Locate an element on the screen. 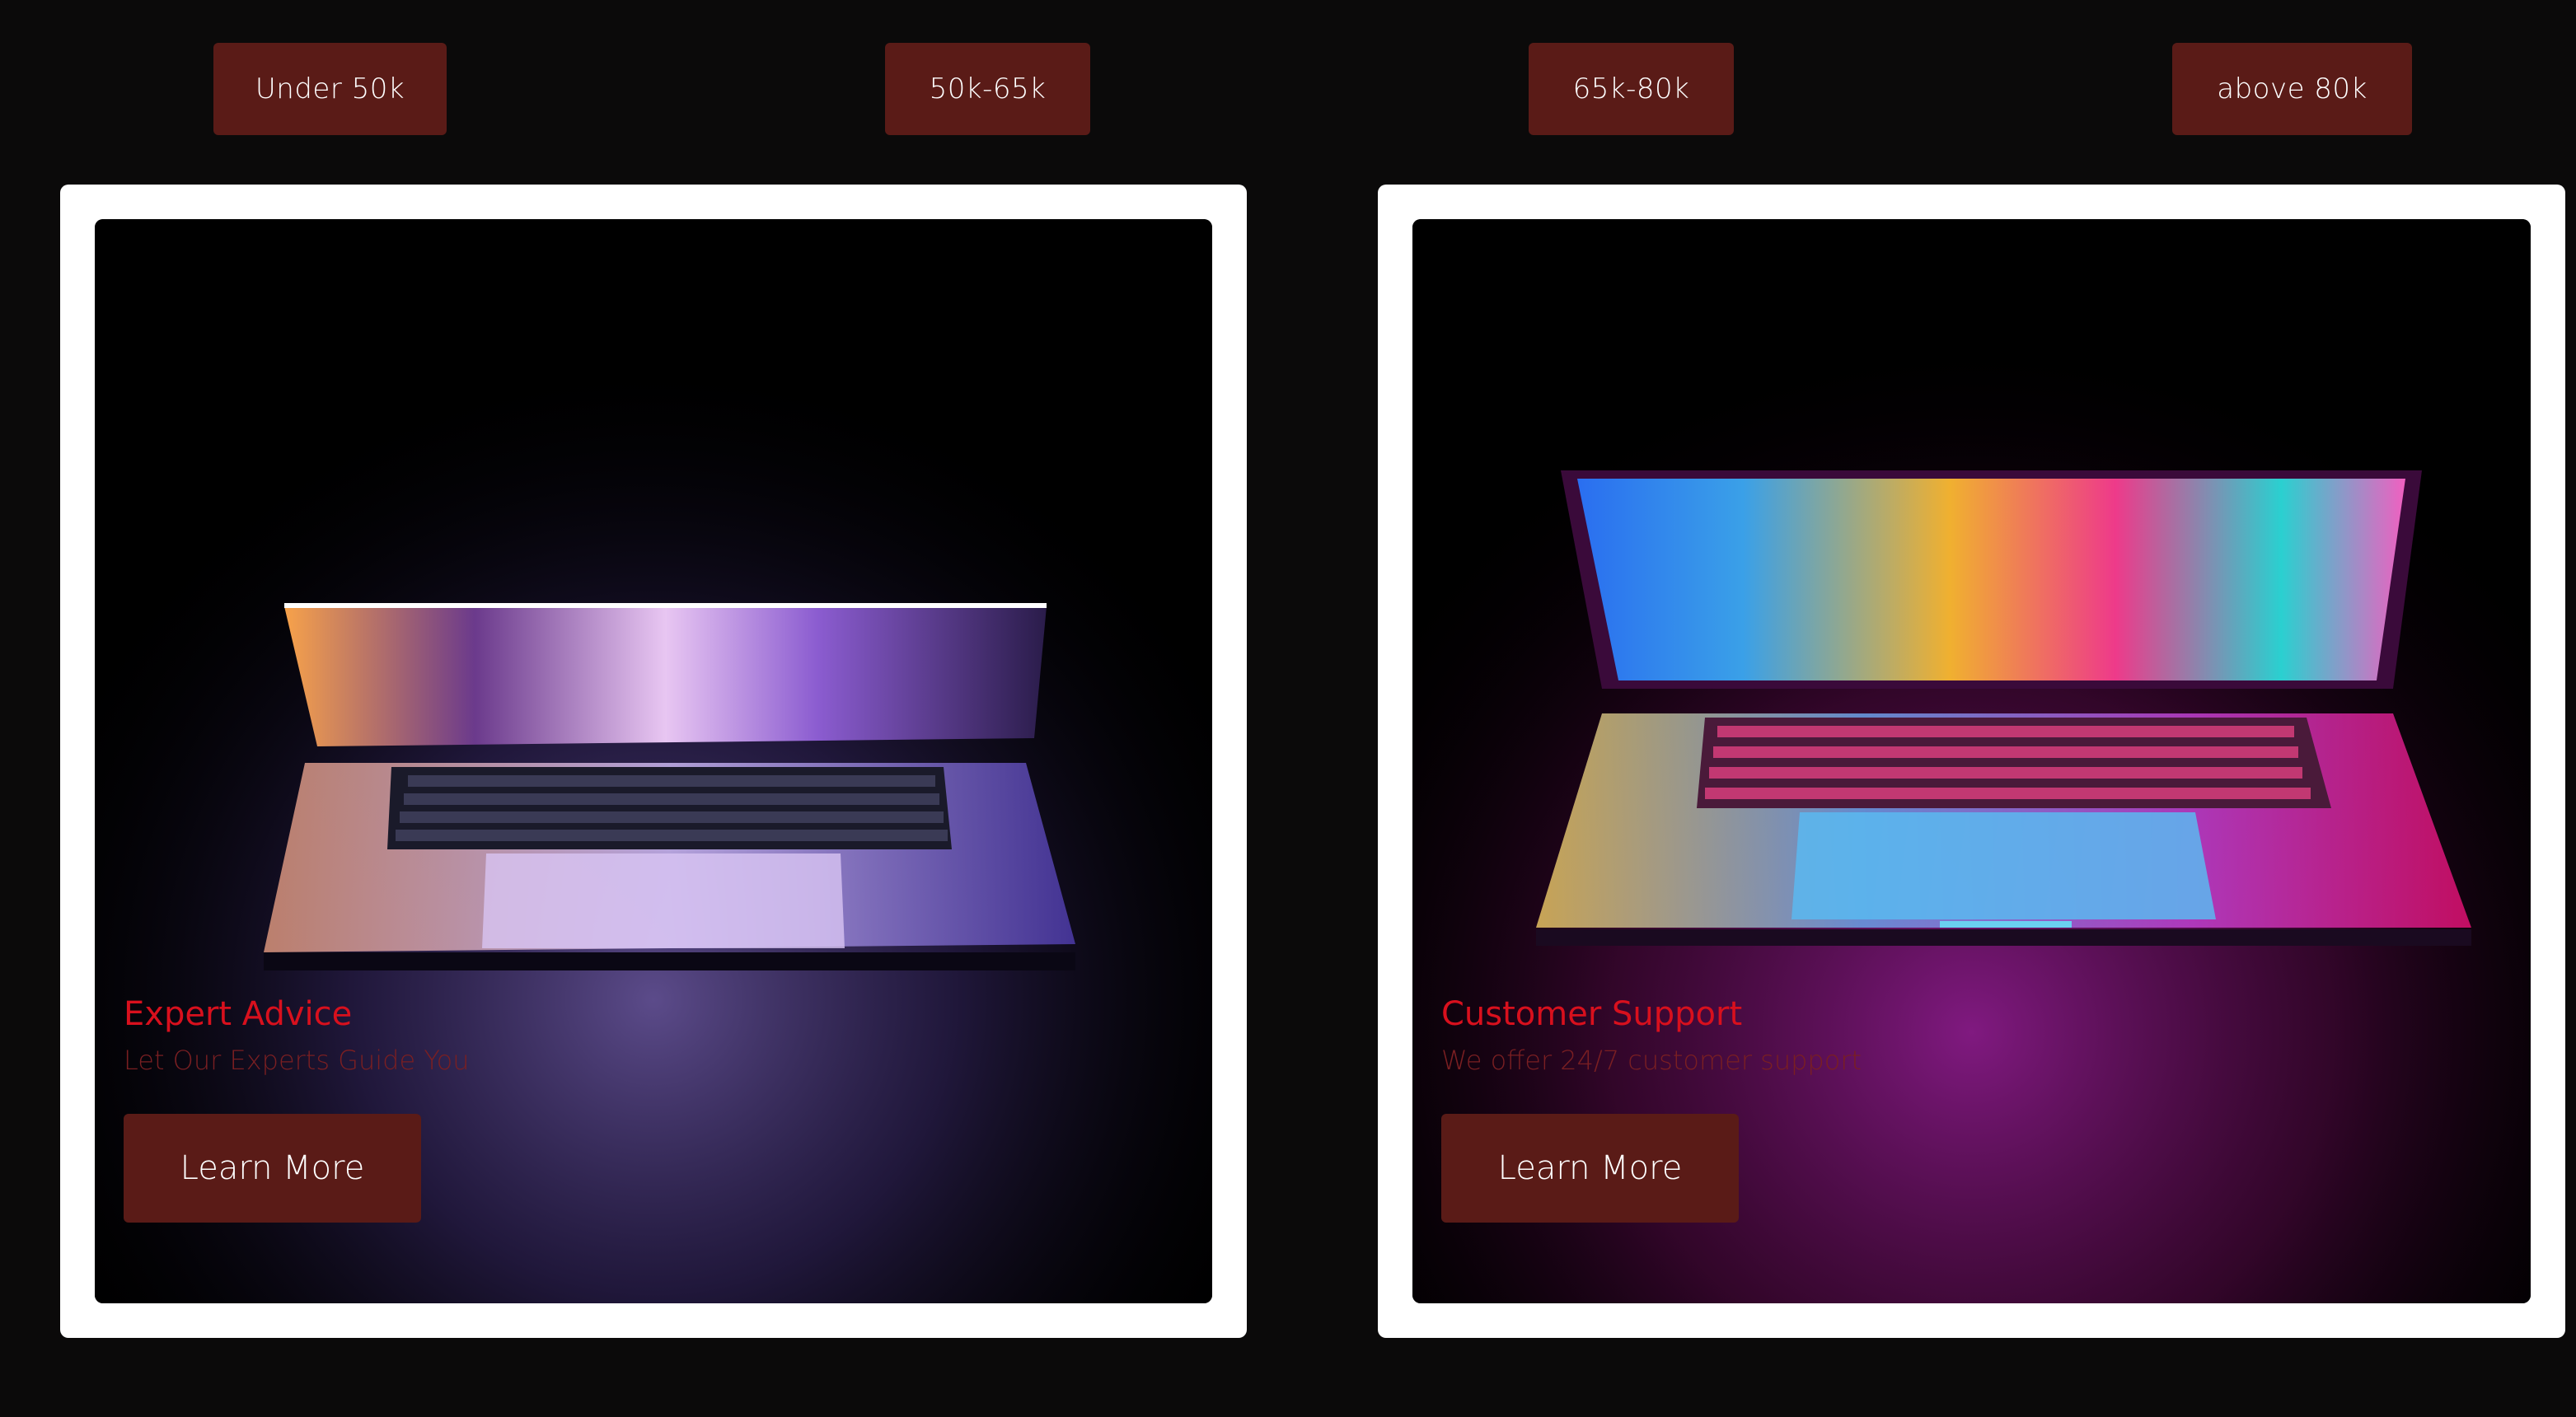 This screenshot has height=1417, width=2576. card-subtitle: We offer 24/7 customer support is located at coordinates (1651, 1061).